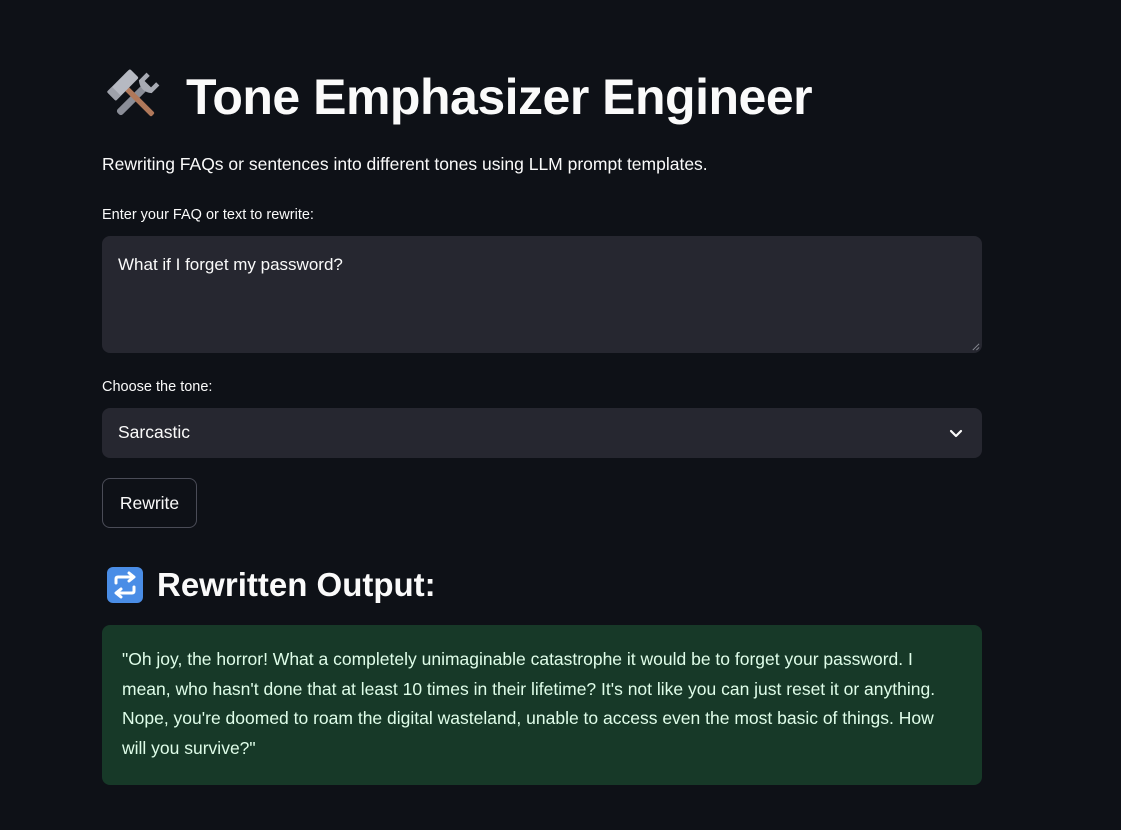  What do you see at coordinates (542, 294) in the screenshot?
I see `faq-text-area: What if I forget my password?` at bounding box center [542, 294].